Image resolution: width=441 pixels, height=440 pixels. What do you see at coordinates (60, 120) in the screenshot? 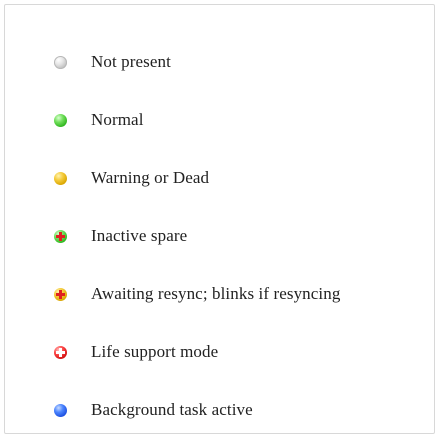
I see `green-status-dot-icon` at bounding box center [60, 120].